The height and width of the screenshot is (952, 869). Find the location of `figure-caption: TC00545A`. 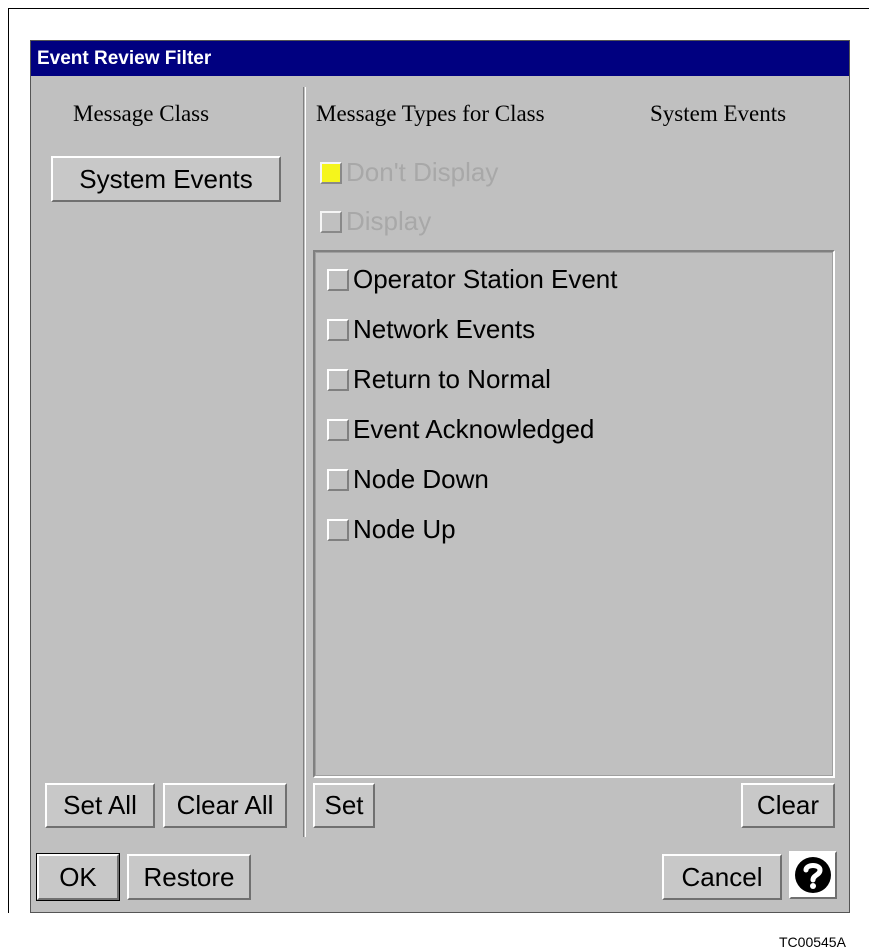

figure-caption: TC00545A is located at coordinates (812, 942).